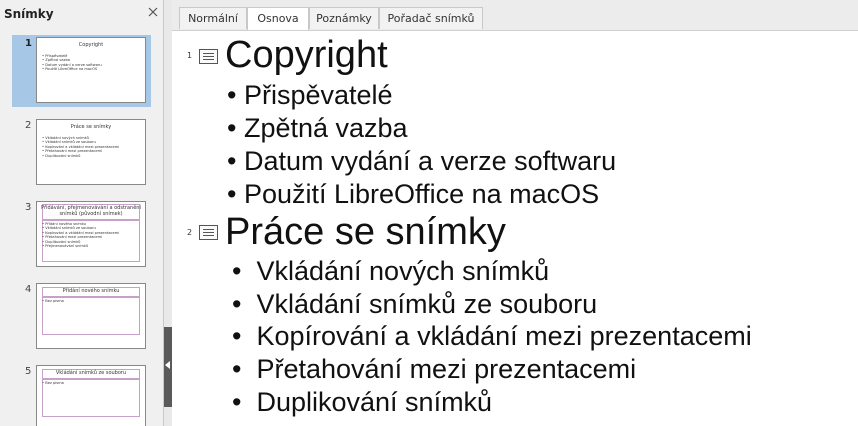 This screenshot has width=858, height=426. I want to click on outline-bullet: • Vkládání snímků ze souboru, so click(414, 304).